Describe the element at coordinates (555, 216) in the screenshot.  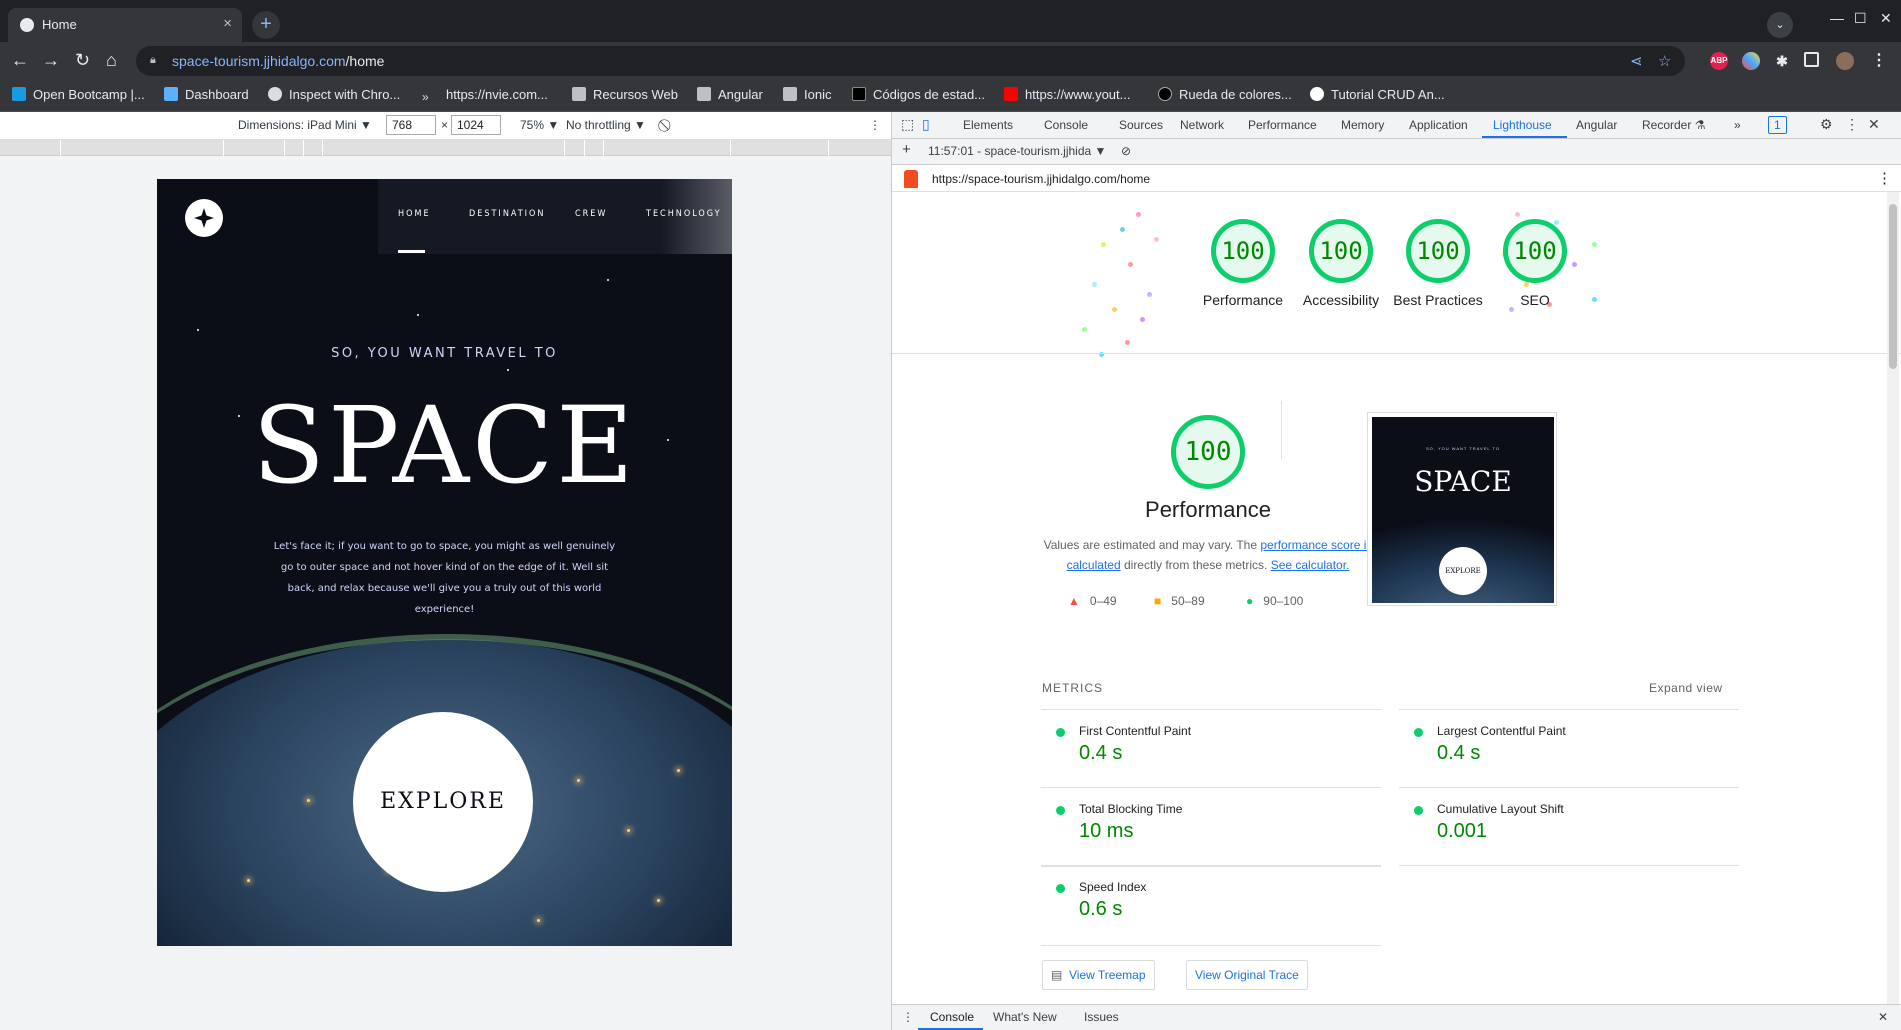
I see `site-nav: HOME DESTINATION CREW TECHNOLOGY` at that location.